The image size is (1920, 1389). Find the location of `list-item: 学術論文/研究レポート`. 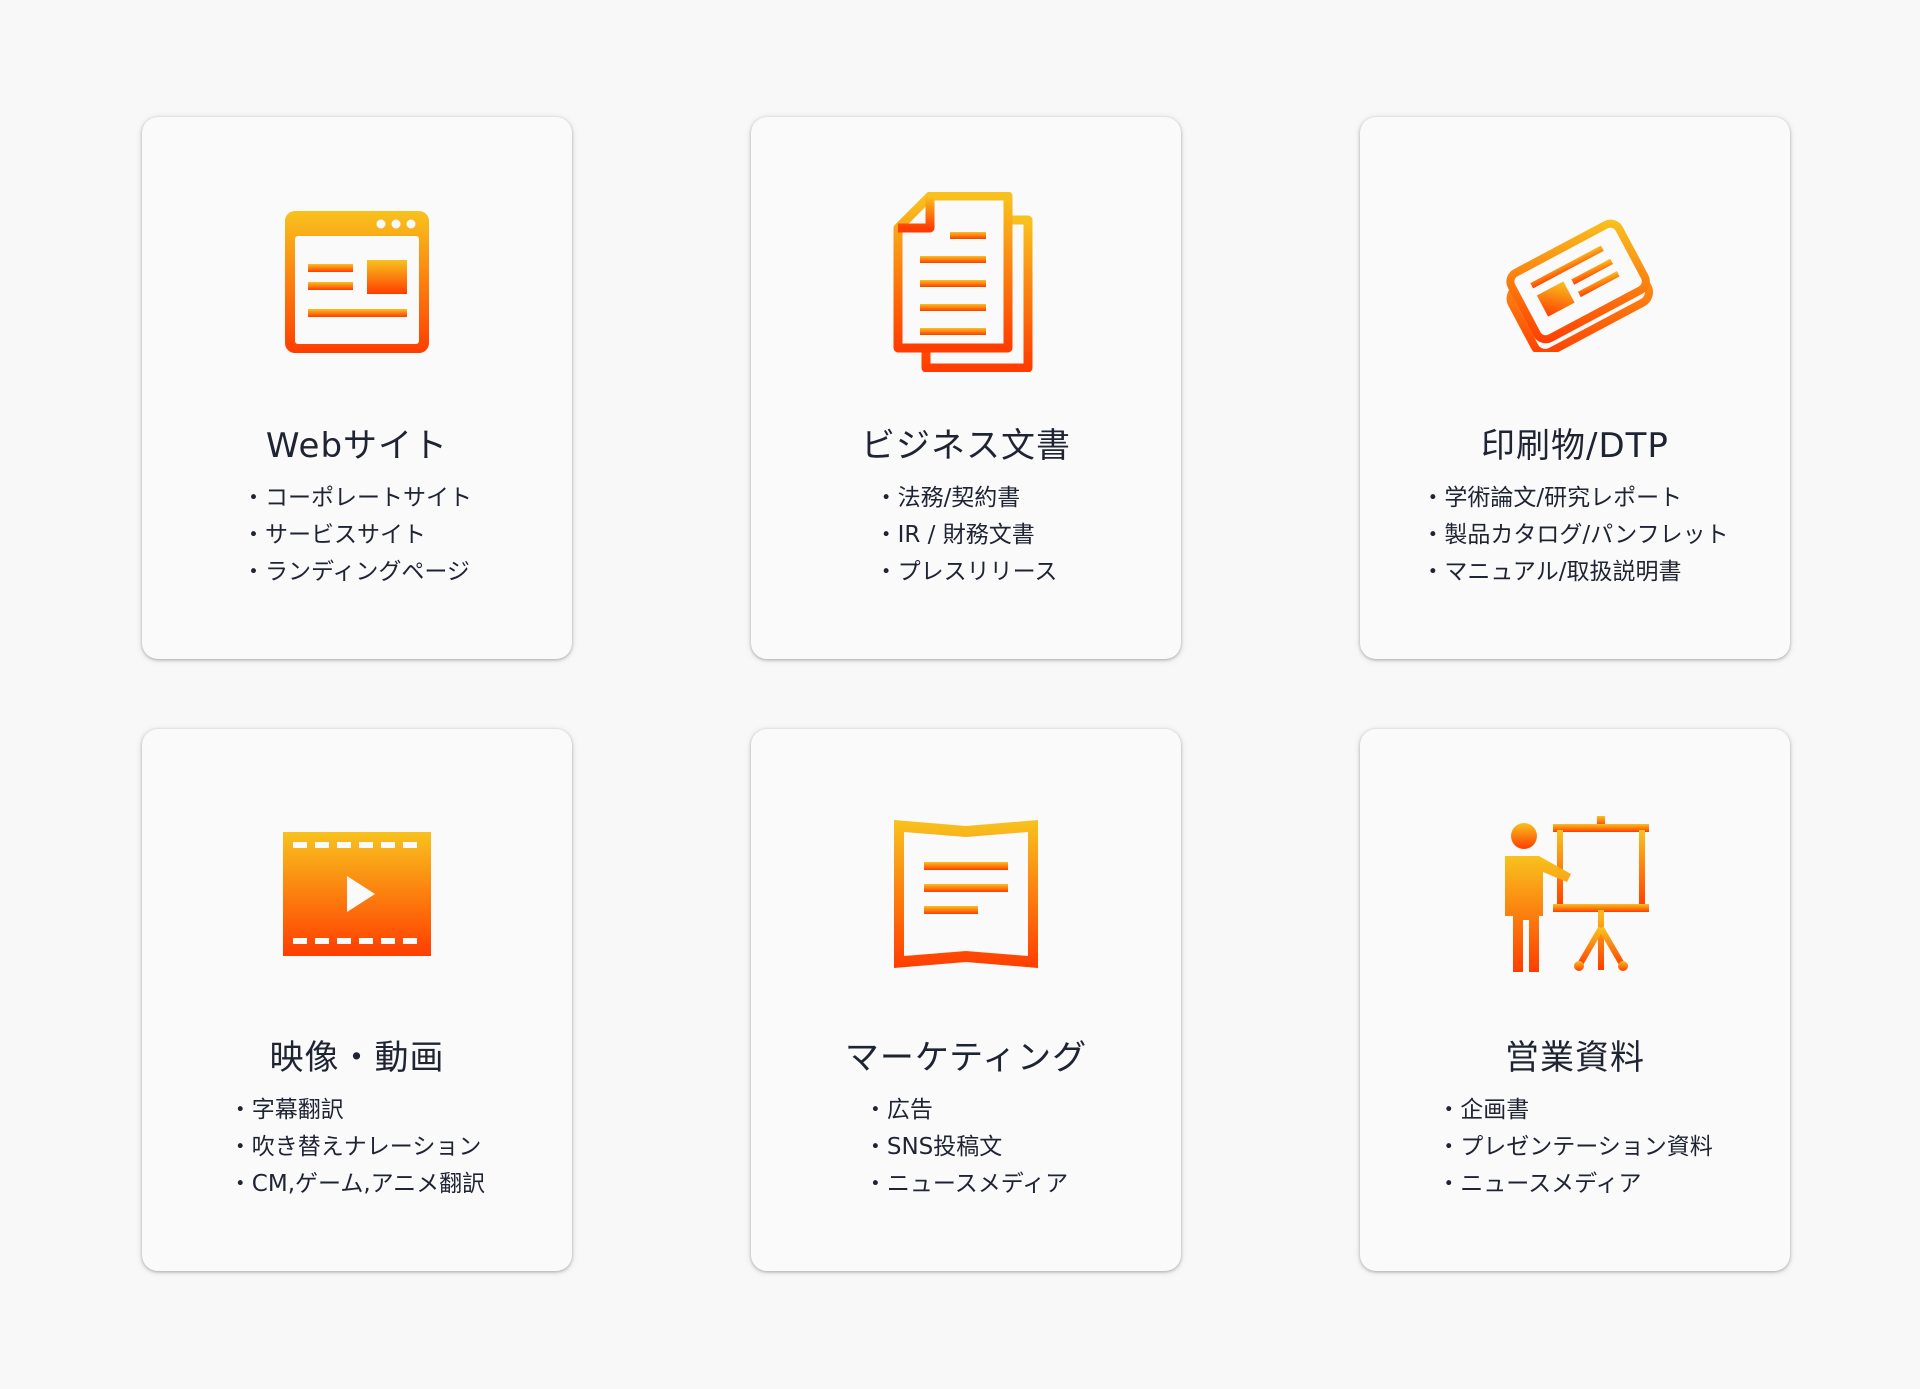

list-item: 学術論文/研究レポート is located at coordinates (1574, 498).